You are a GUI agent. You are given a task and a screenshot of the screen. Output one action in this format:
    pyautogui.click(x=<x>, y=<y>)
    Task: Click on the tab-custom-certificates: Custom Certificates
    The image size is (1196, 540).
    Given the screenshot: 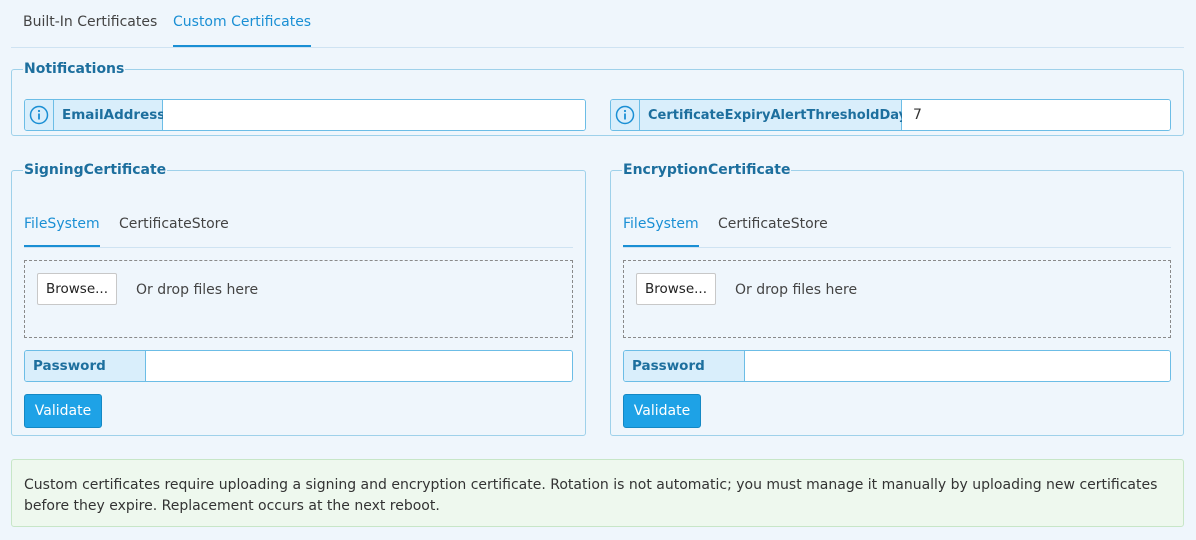 What is the action you would take?
    pyautogui.click(x=242, y=30)
    